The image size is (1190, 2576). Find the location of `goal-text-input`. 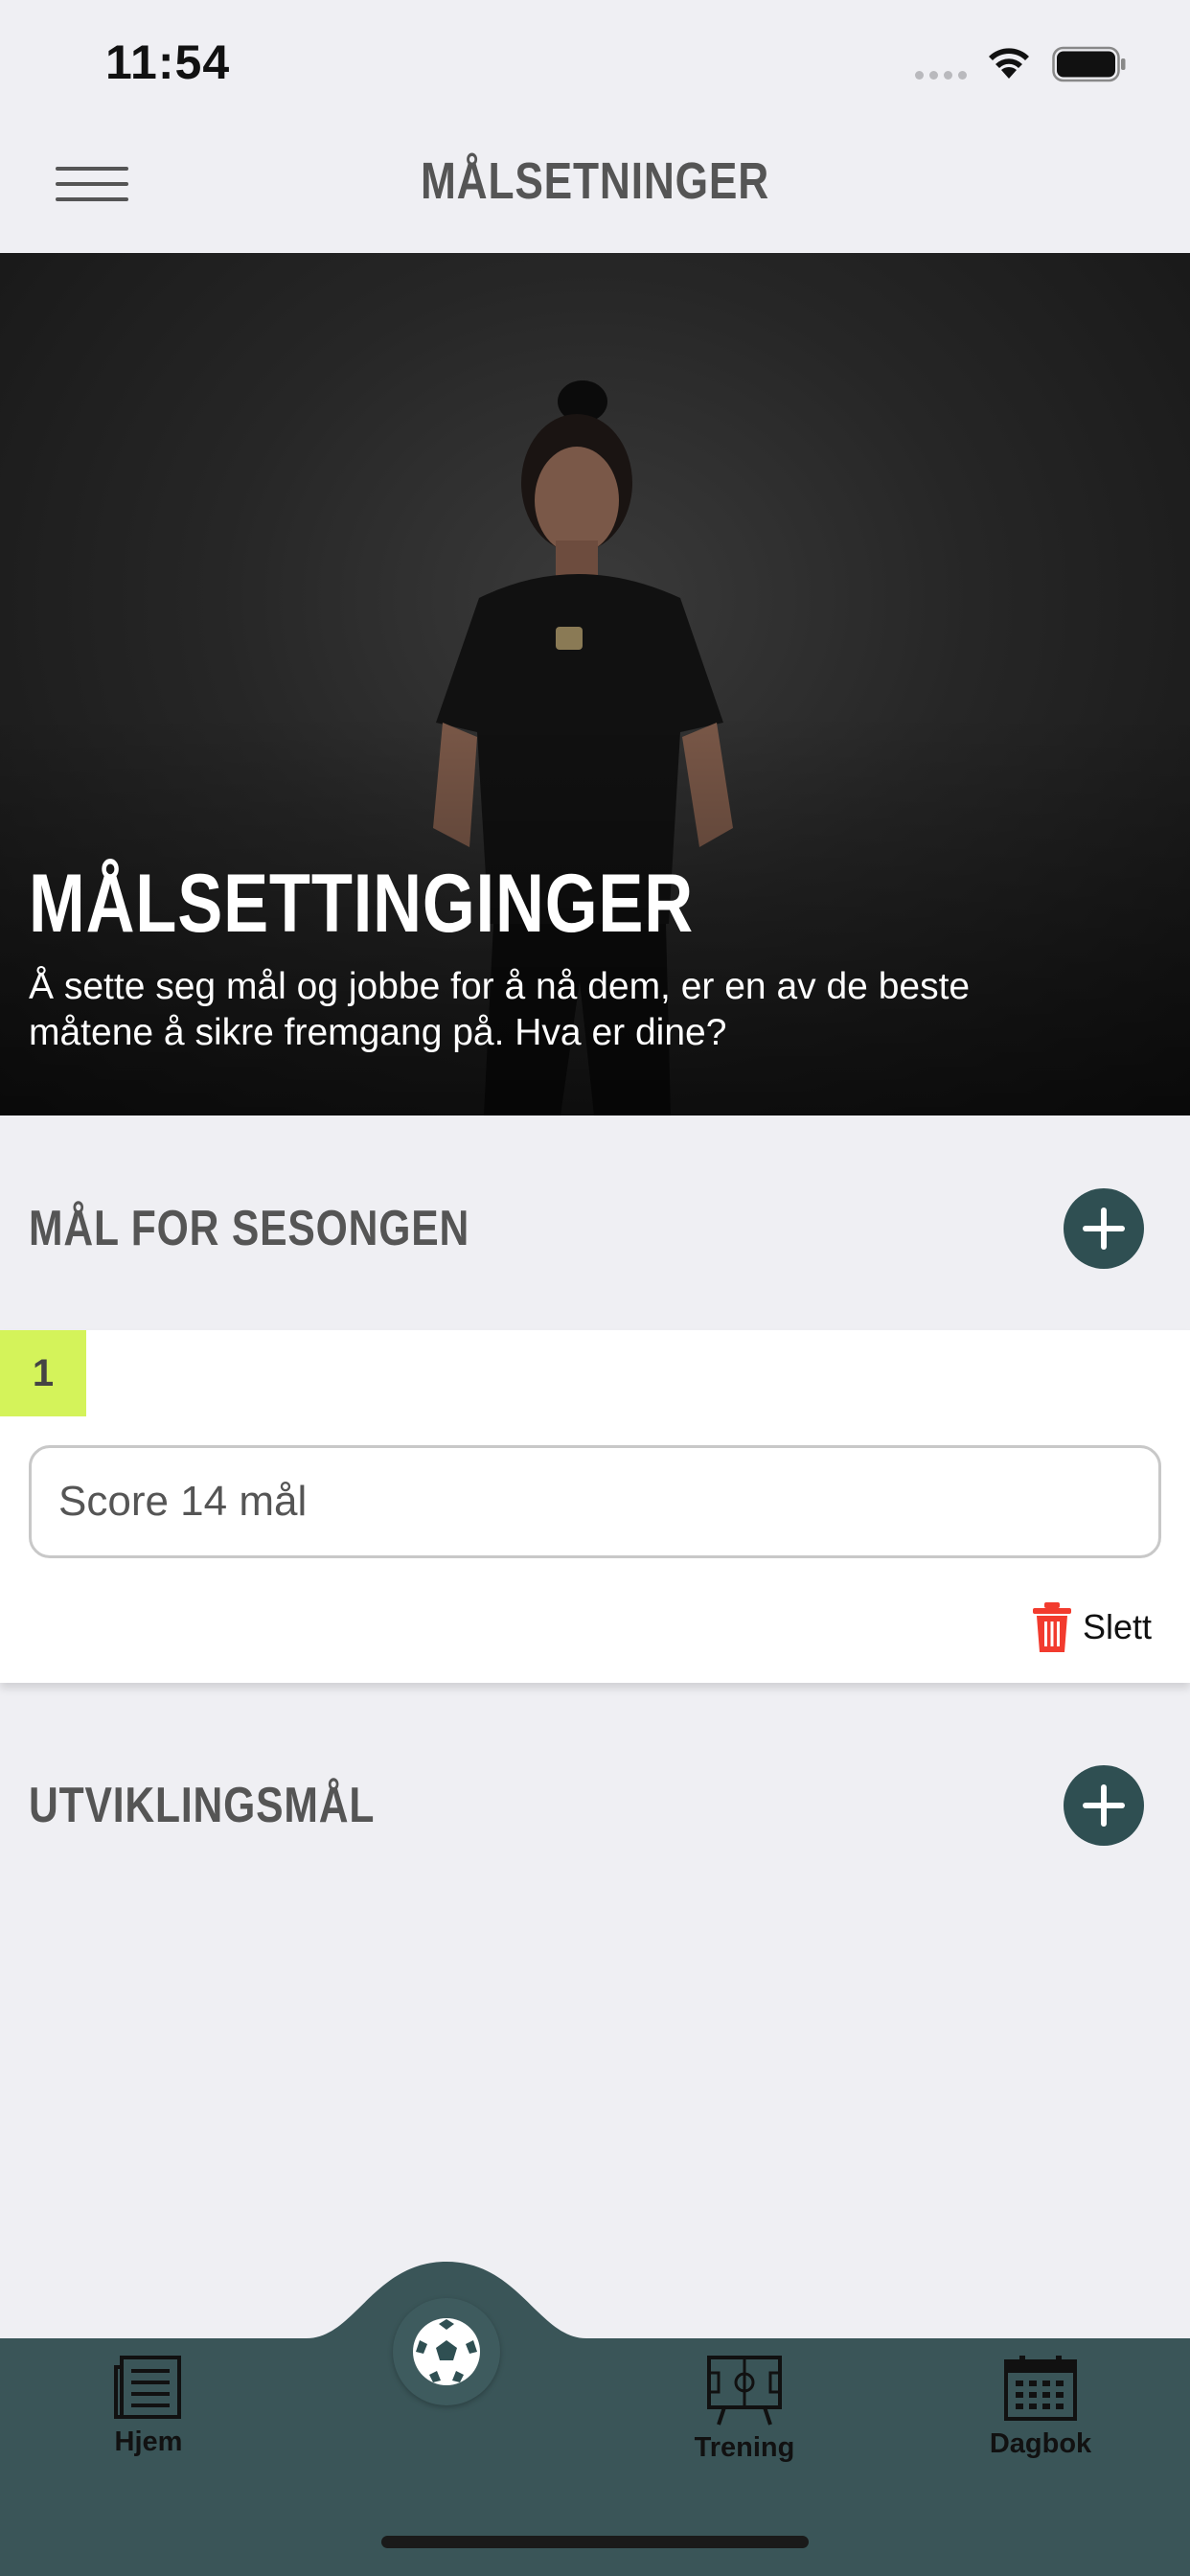

goal-text-input is located at coordinates (595, 1502).